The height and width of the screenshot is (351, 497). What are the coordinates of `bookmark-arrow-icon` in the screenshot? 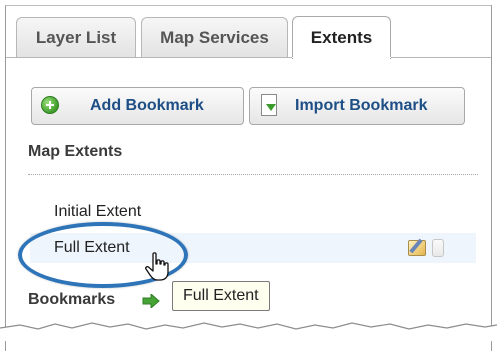 It's located at (151, 301).